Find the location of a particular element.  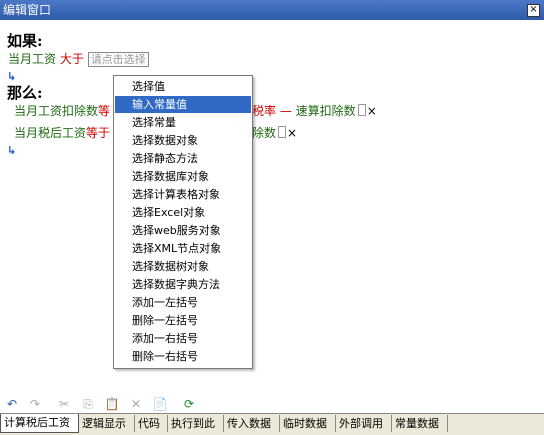

paste-icon: 📋 is located at coordinates (112, 404).